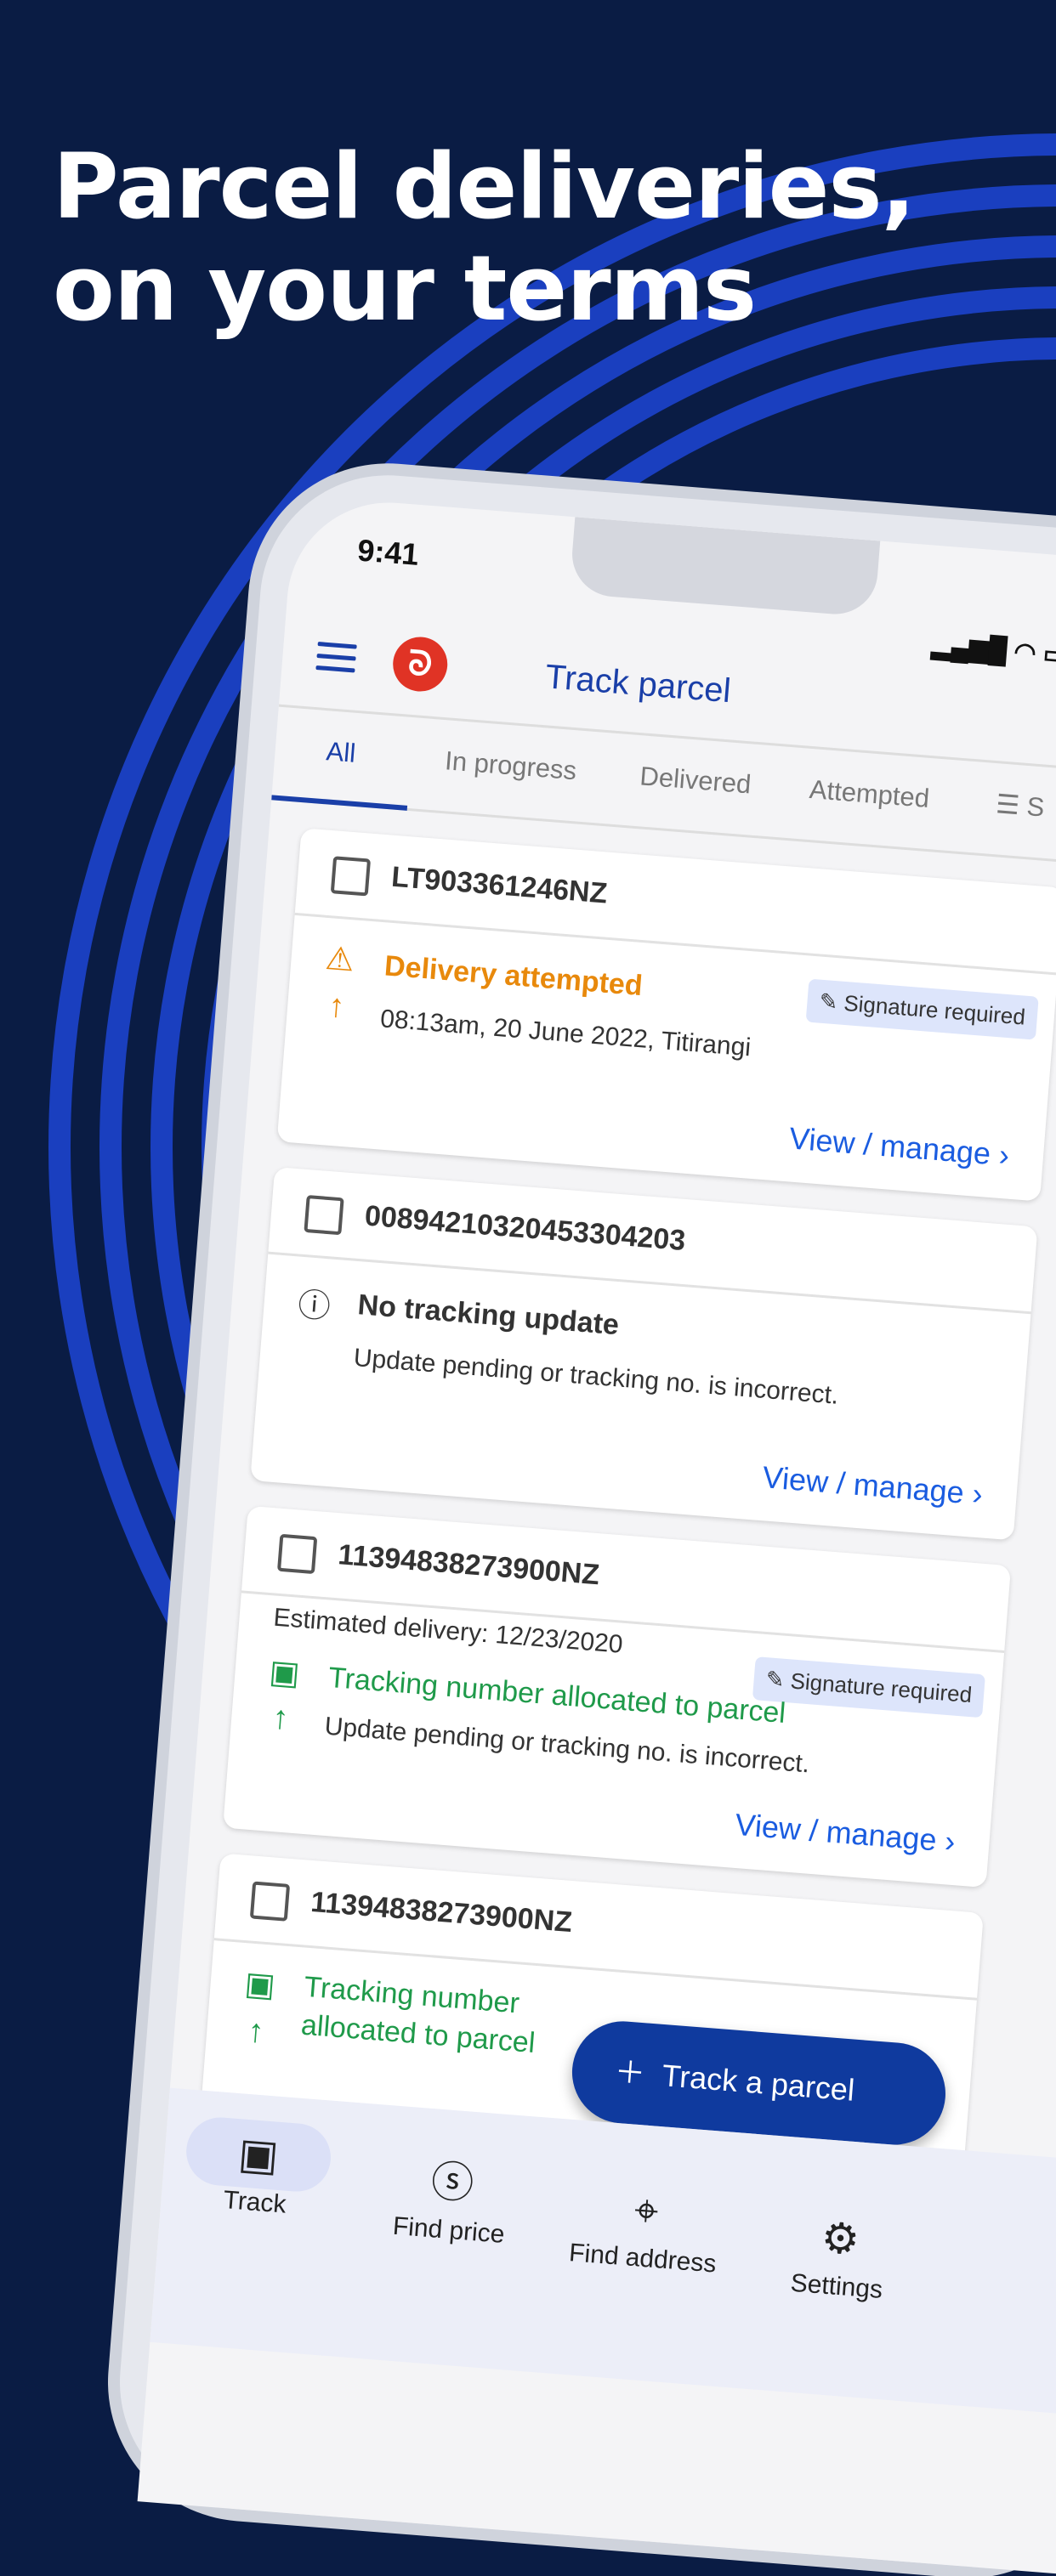 This screenshot has height=2576, width=1056. Describe the element at coordinates (840, 2238) in the screenshot. I see `gear-icon: ⚙` at that location.